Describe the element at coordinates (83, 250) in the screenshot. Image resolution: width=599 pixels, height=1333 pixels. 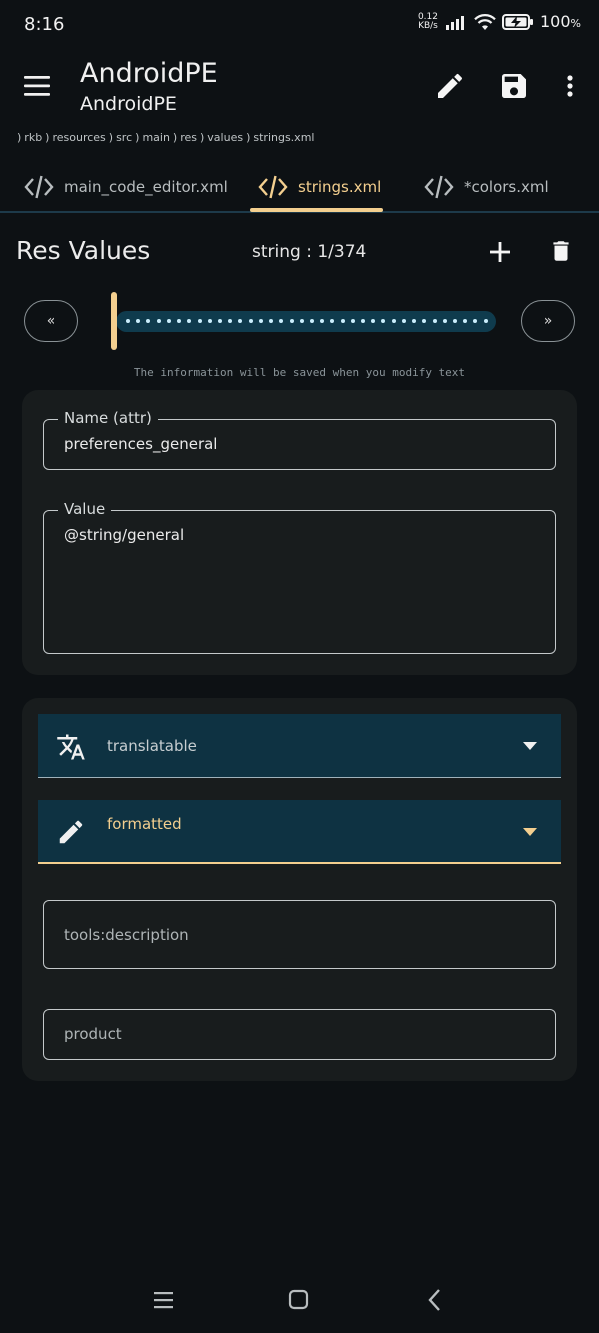
I see `section-title: Res Values` at that location.